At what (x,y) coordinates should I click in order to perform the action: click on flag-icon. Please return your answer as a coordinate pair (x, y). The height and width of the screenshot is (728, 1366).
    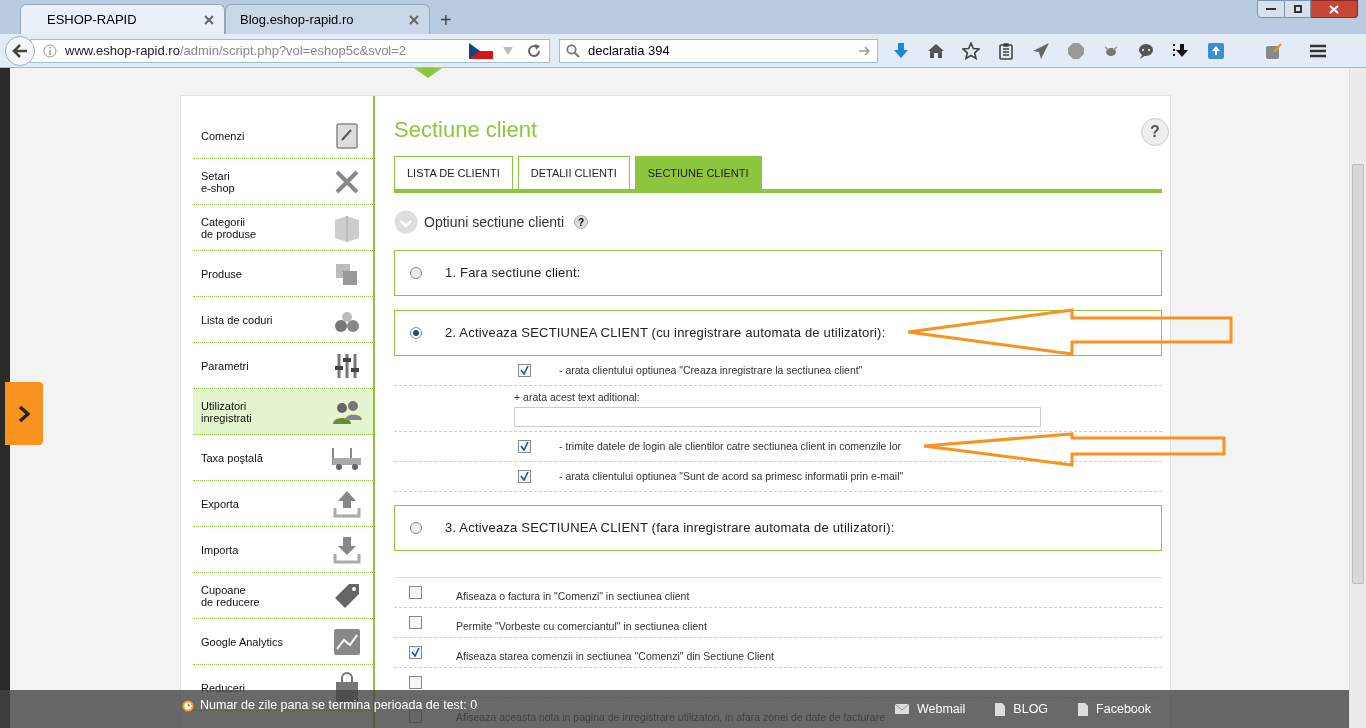
    Looking at the image, I should click on (481, 50).